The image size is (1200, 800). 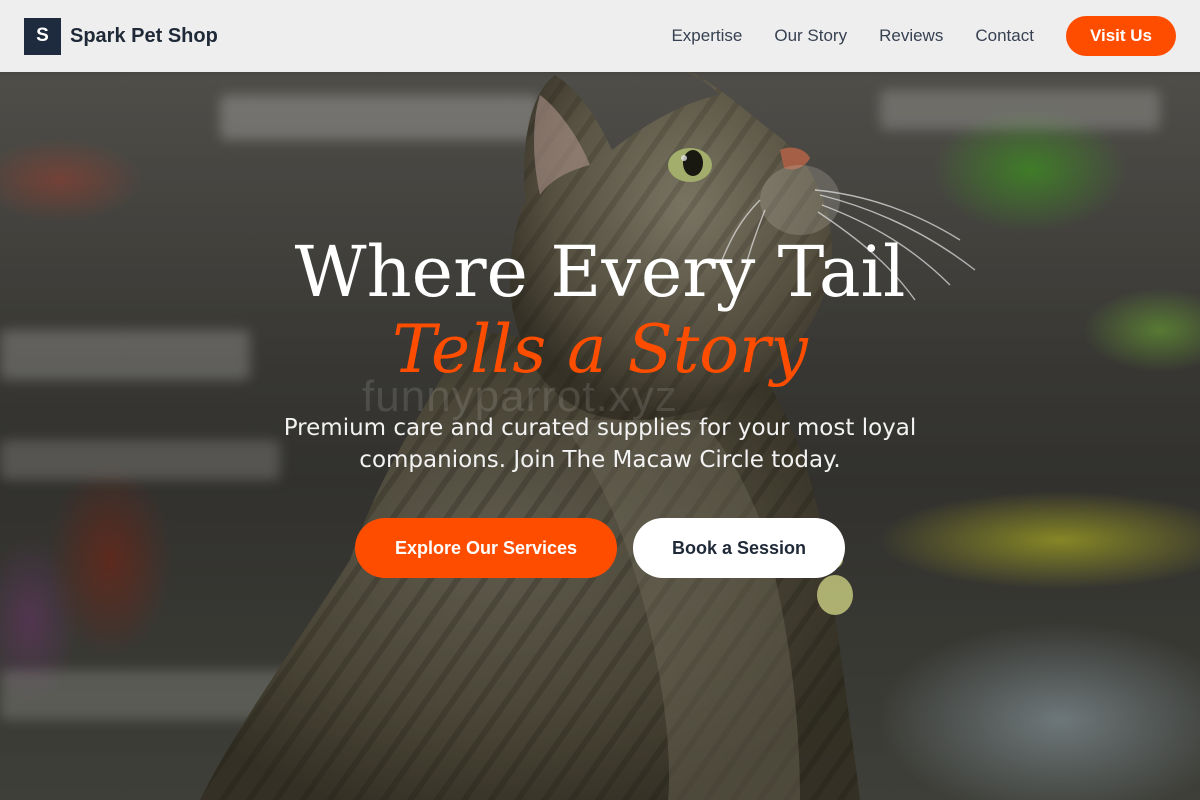 I want to click on hero-cta-row: Explore Our Services Book a Session, so click(x=600, y=548).